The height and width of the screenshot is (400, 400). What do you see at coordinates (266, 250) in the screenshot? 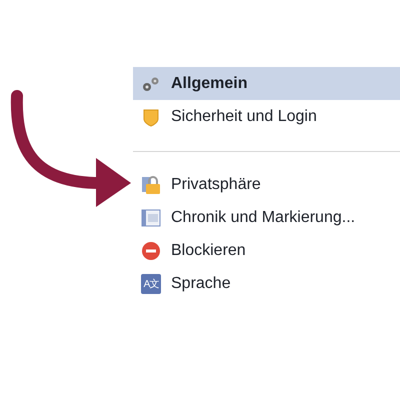
I see `menu-item: Blockieren` at bounding box center [266, 250].